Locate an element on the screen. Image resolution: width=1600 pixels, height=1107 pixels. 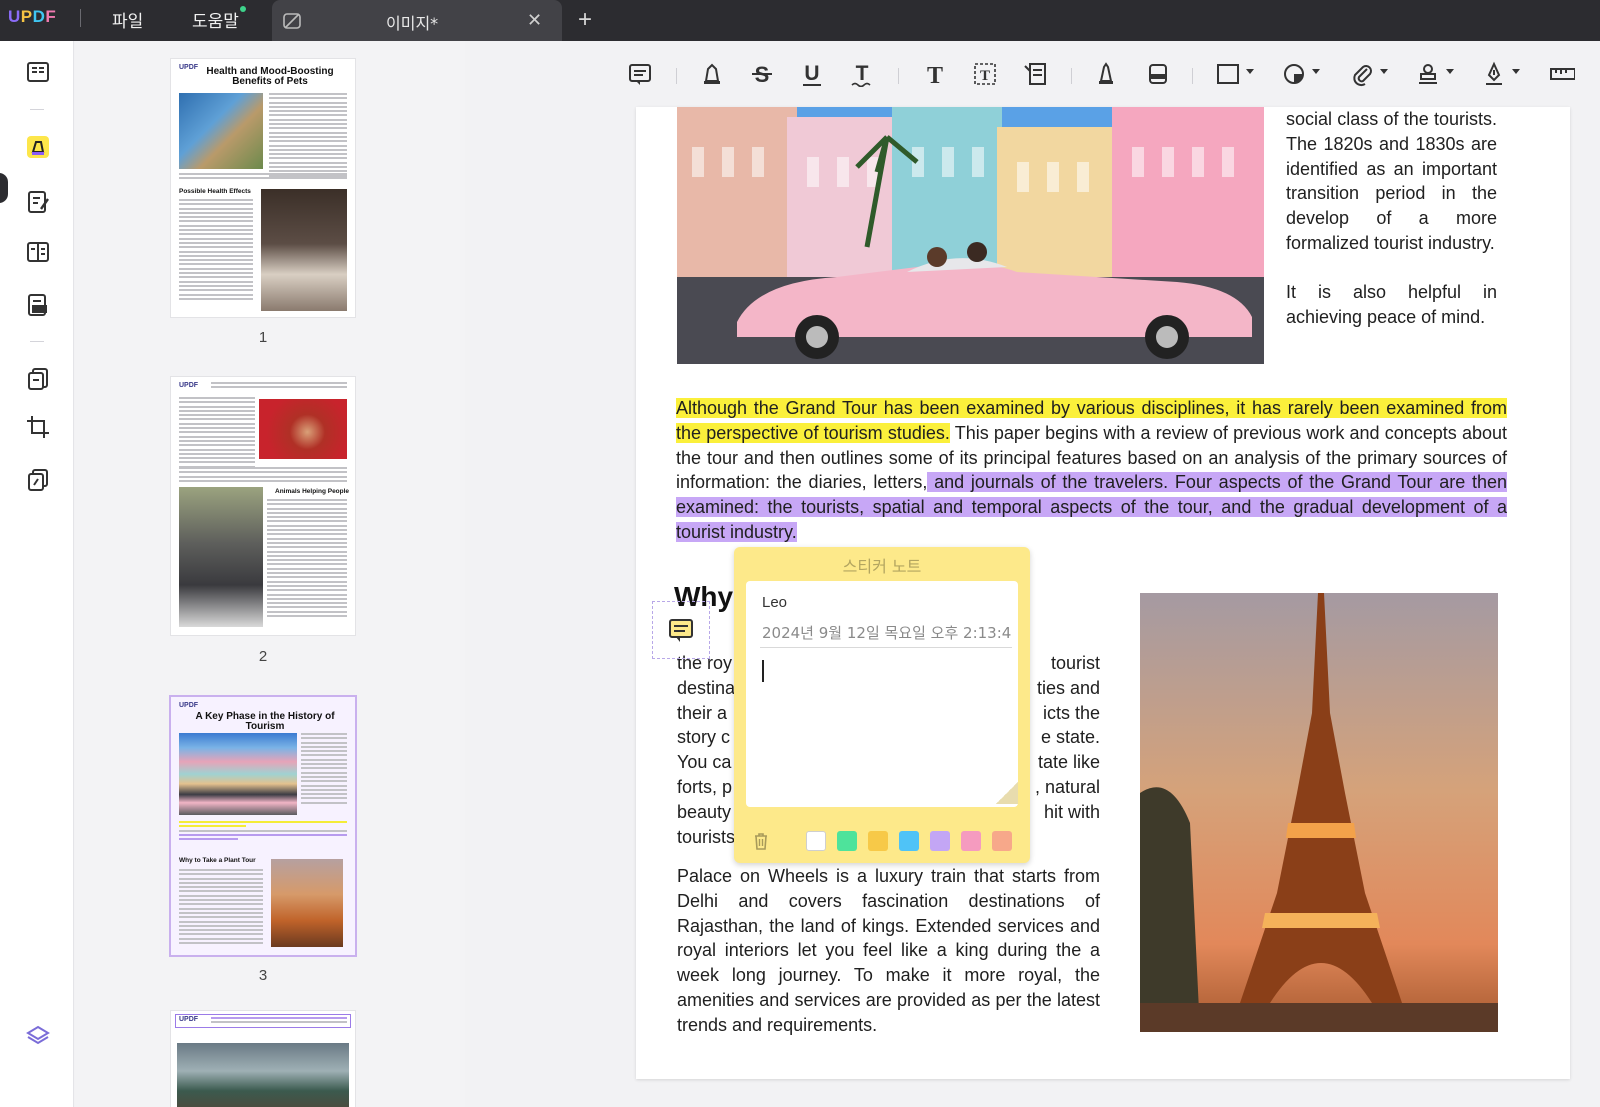
havana-street-image is located at coordinates (970, 235).